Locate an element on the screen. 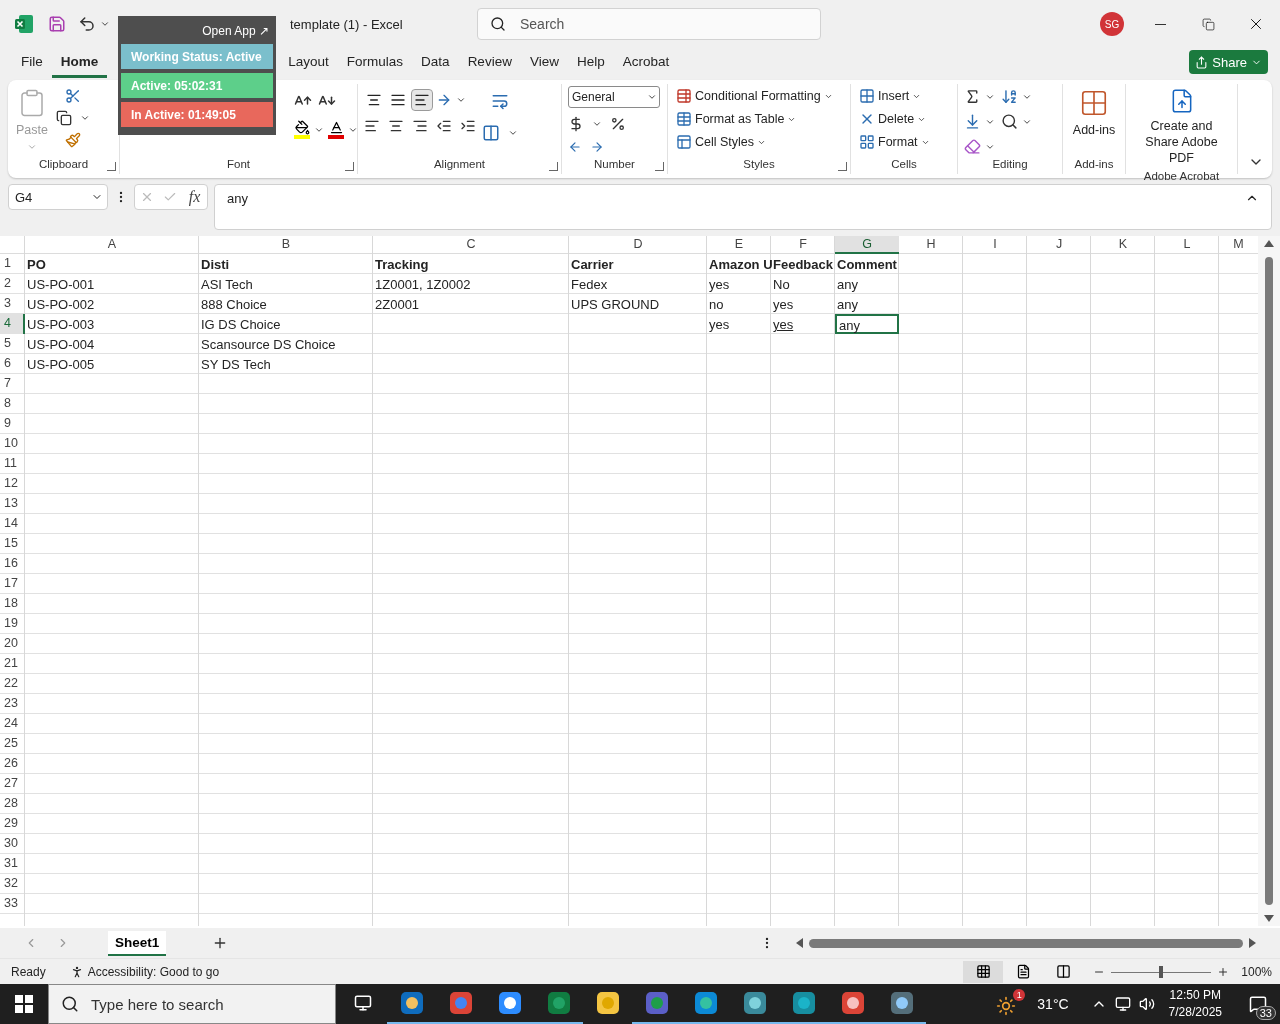  align-right-button is located at coordinates (420, 126).